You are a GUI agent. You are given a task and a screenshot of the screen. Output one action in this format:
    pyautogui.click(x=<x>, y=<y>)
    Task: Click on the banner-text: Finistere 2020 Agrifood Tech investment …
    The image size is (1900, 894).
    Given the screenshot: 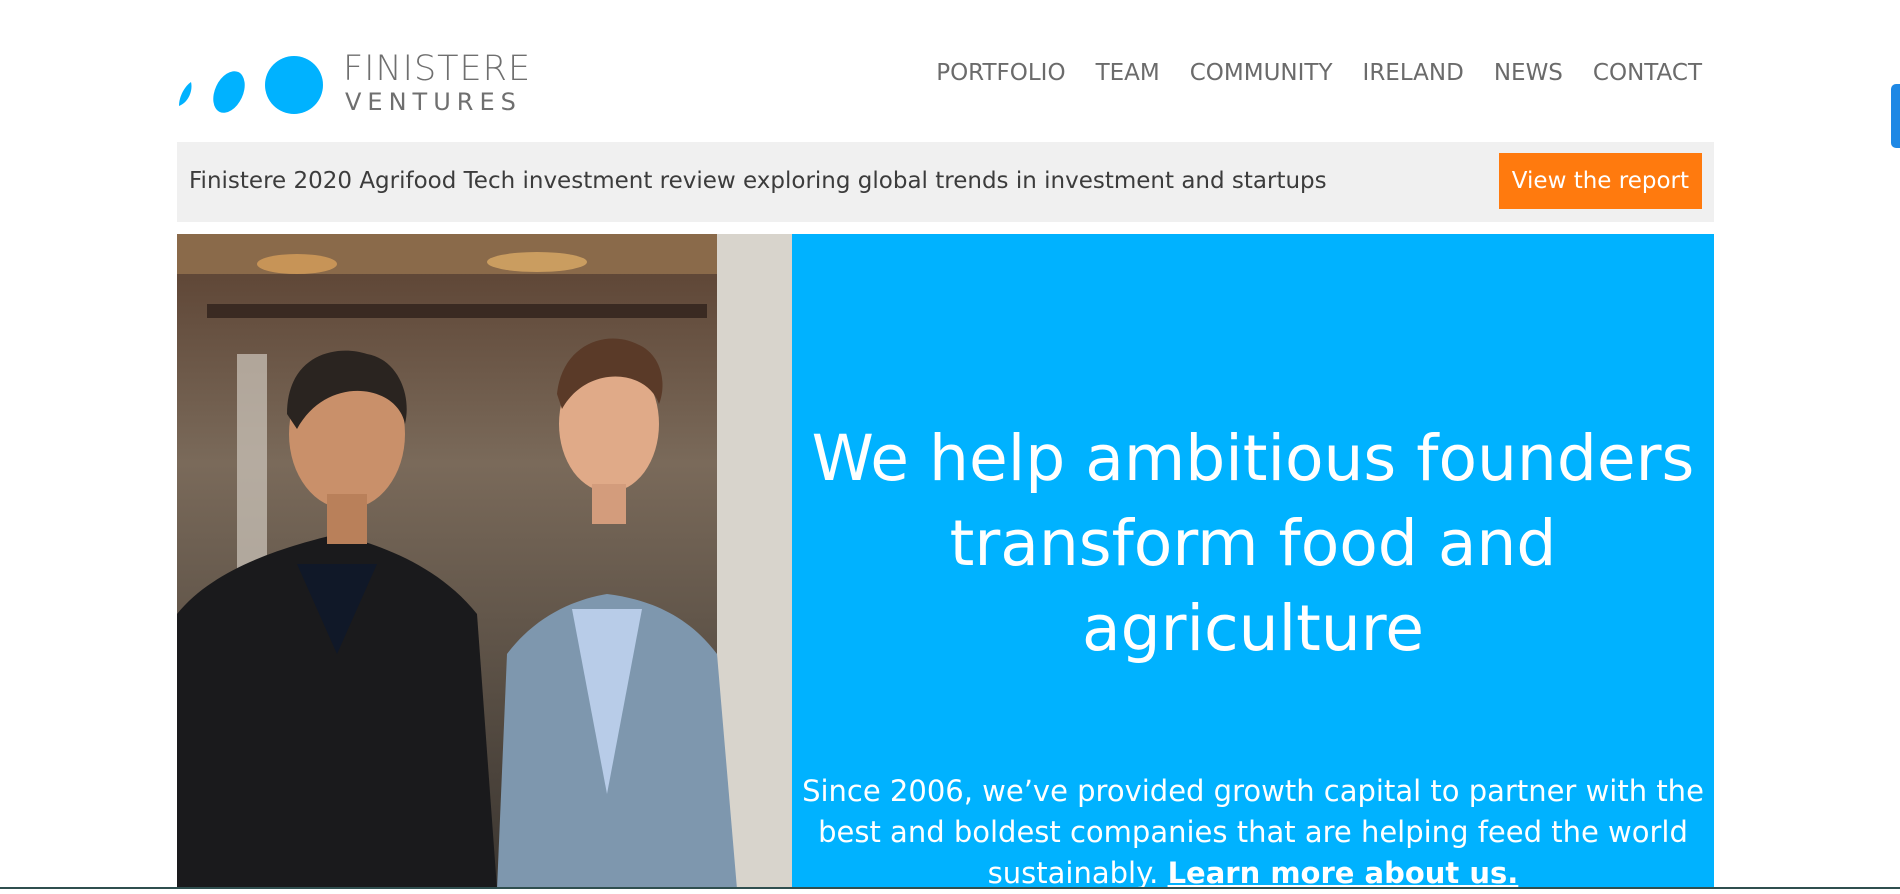 What is the action you would take?
    pyautogui.click(x=758, y=181)
    